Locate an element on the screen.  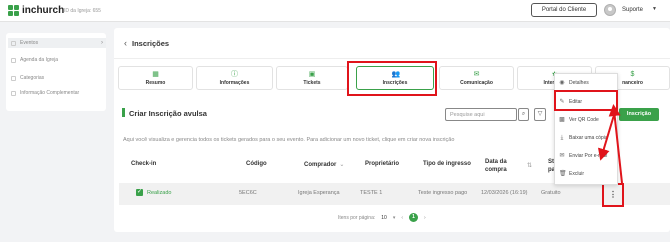
cell-checkin: Realizado is located at coordinates (159, 193).